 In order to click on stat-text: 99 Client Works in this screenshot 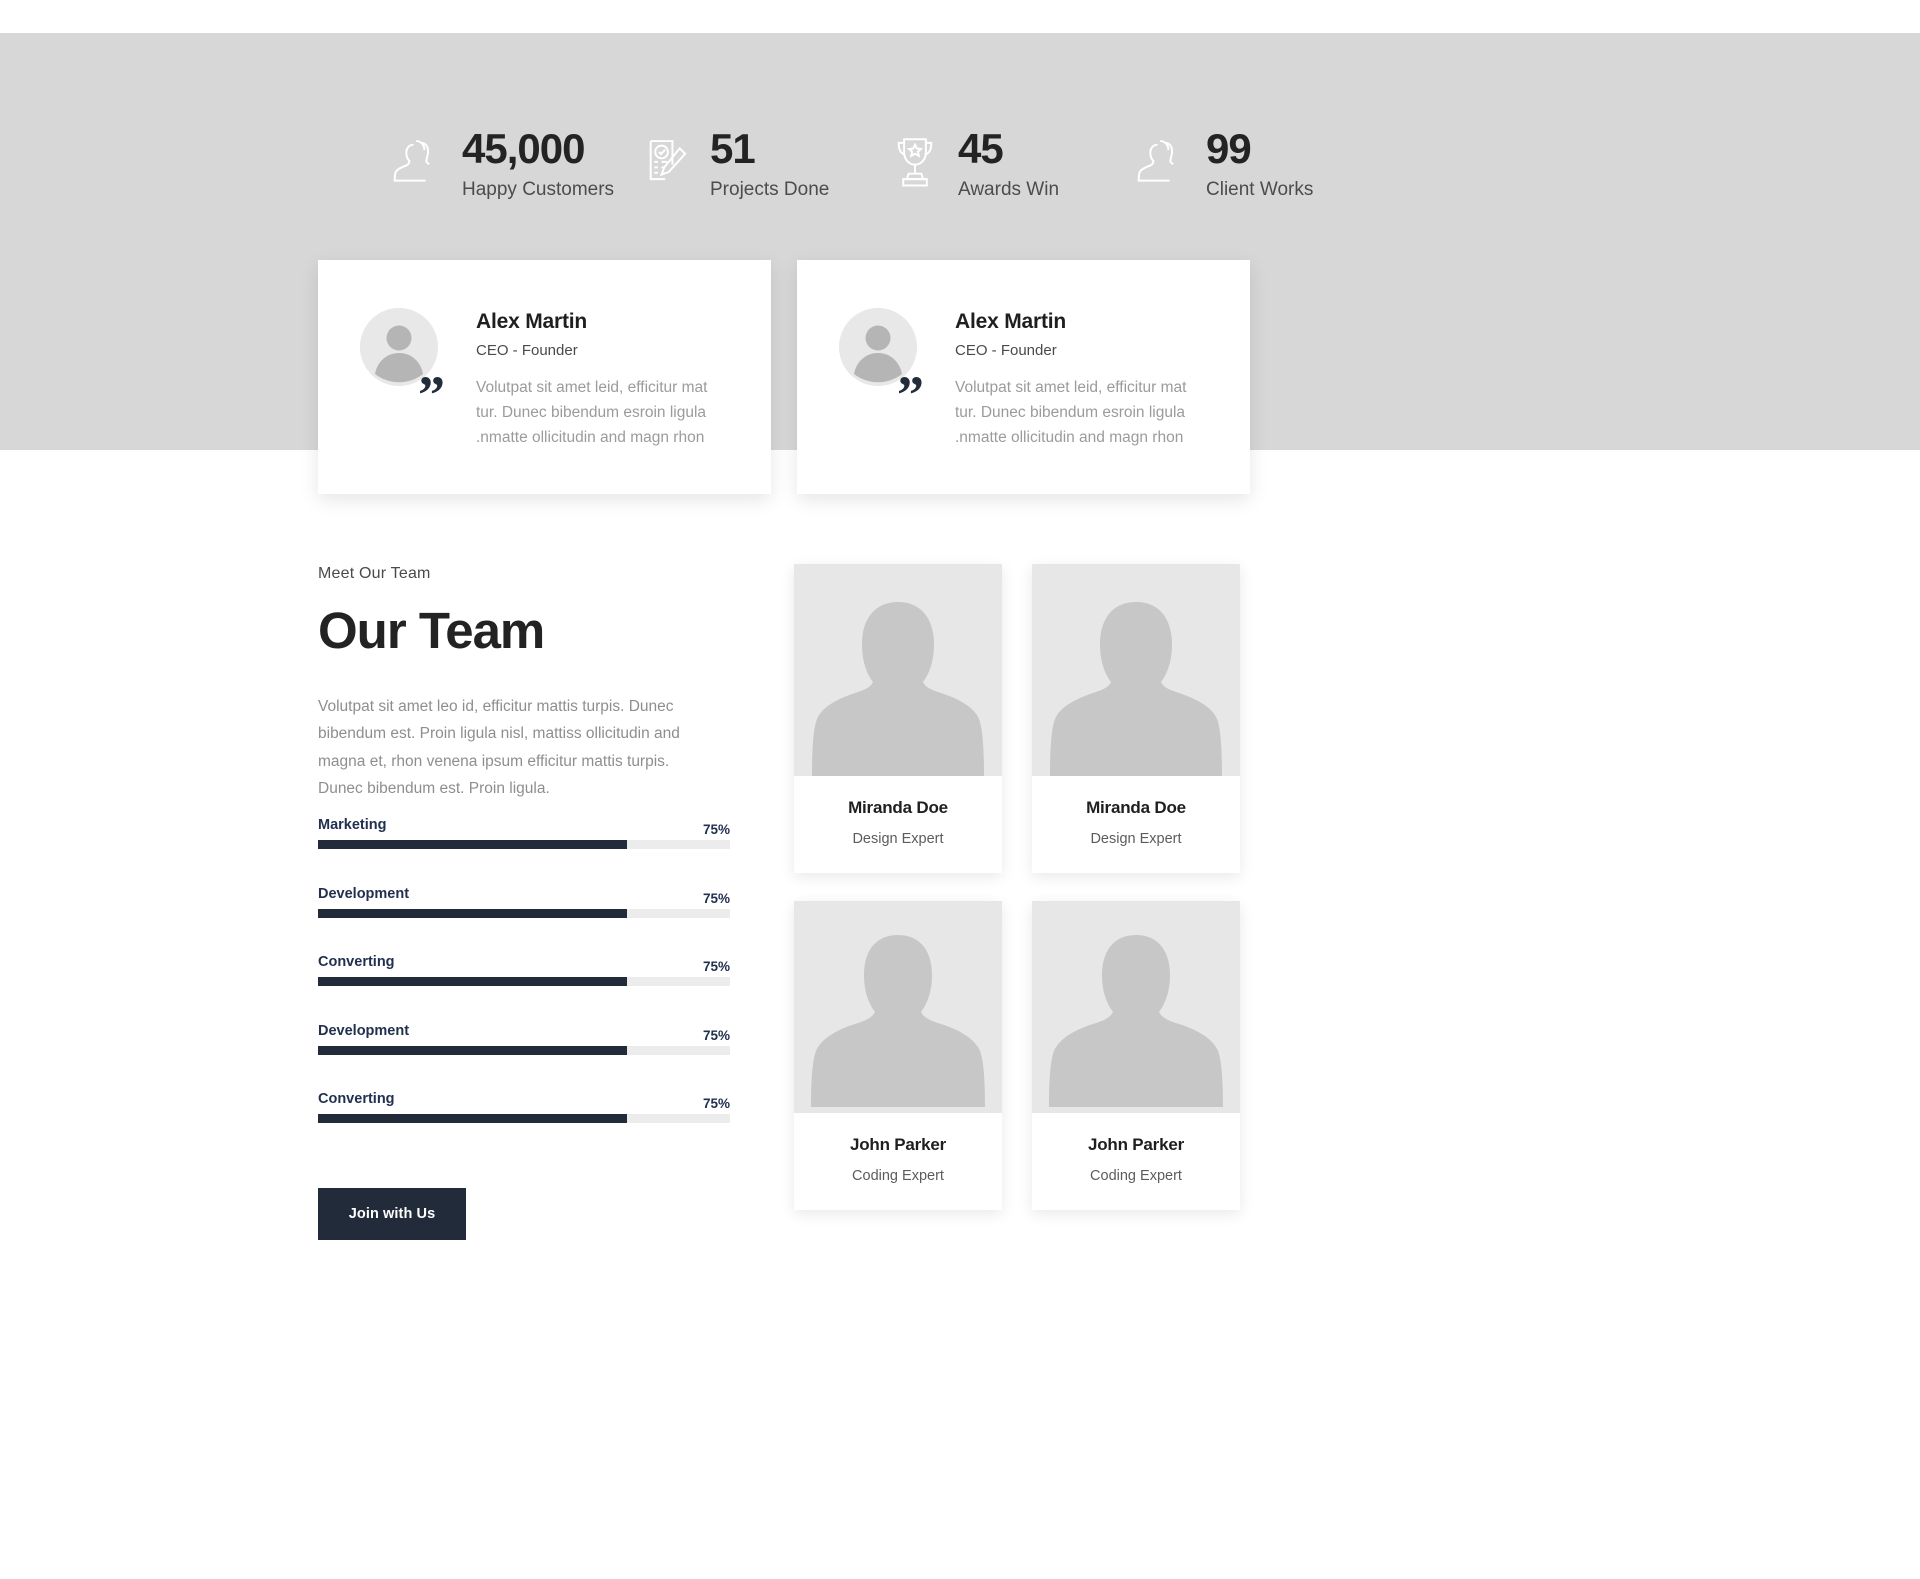, I will do `click(1259, 164)`.